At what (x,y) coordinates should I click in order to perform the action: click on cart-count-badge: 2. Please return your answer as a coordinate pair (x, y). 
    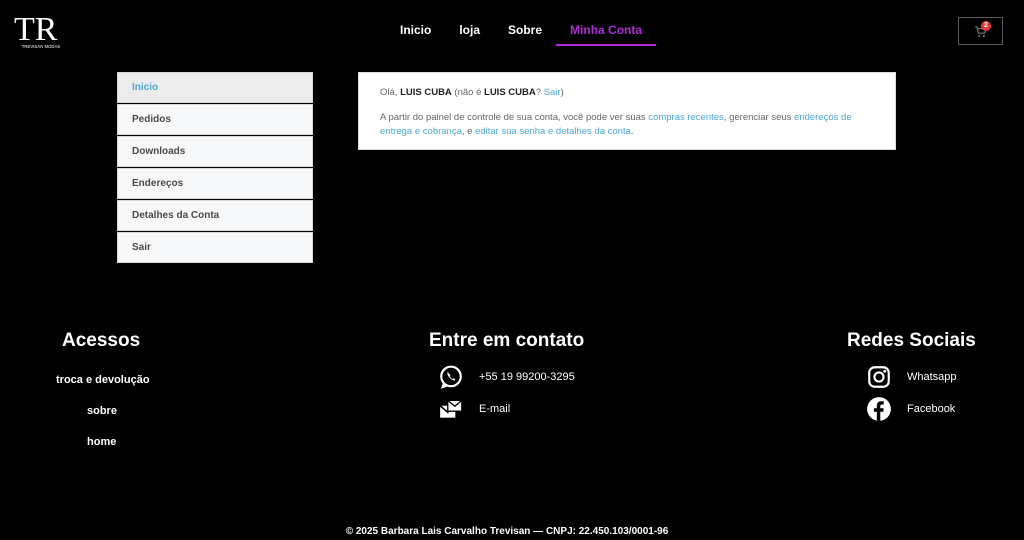
    Looking at the image, I should click on (986, 26).